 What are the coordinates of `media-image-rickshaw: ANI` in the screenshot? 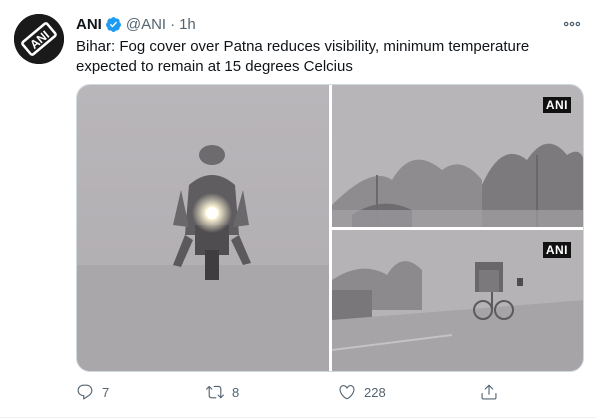 It's located at (457, 300).